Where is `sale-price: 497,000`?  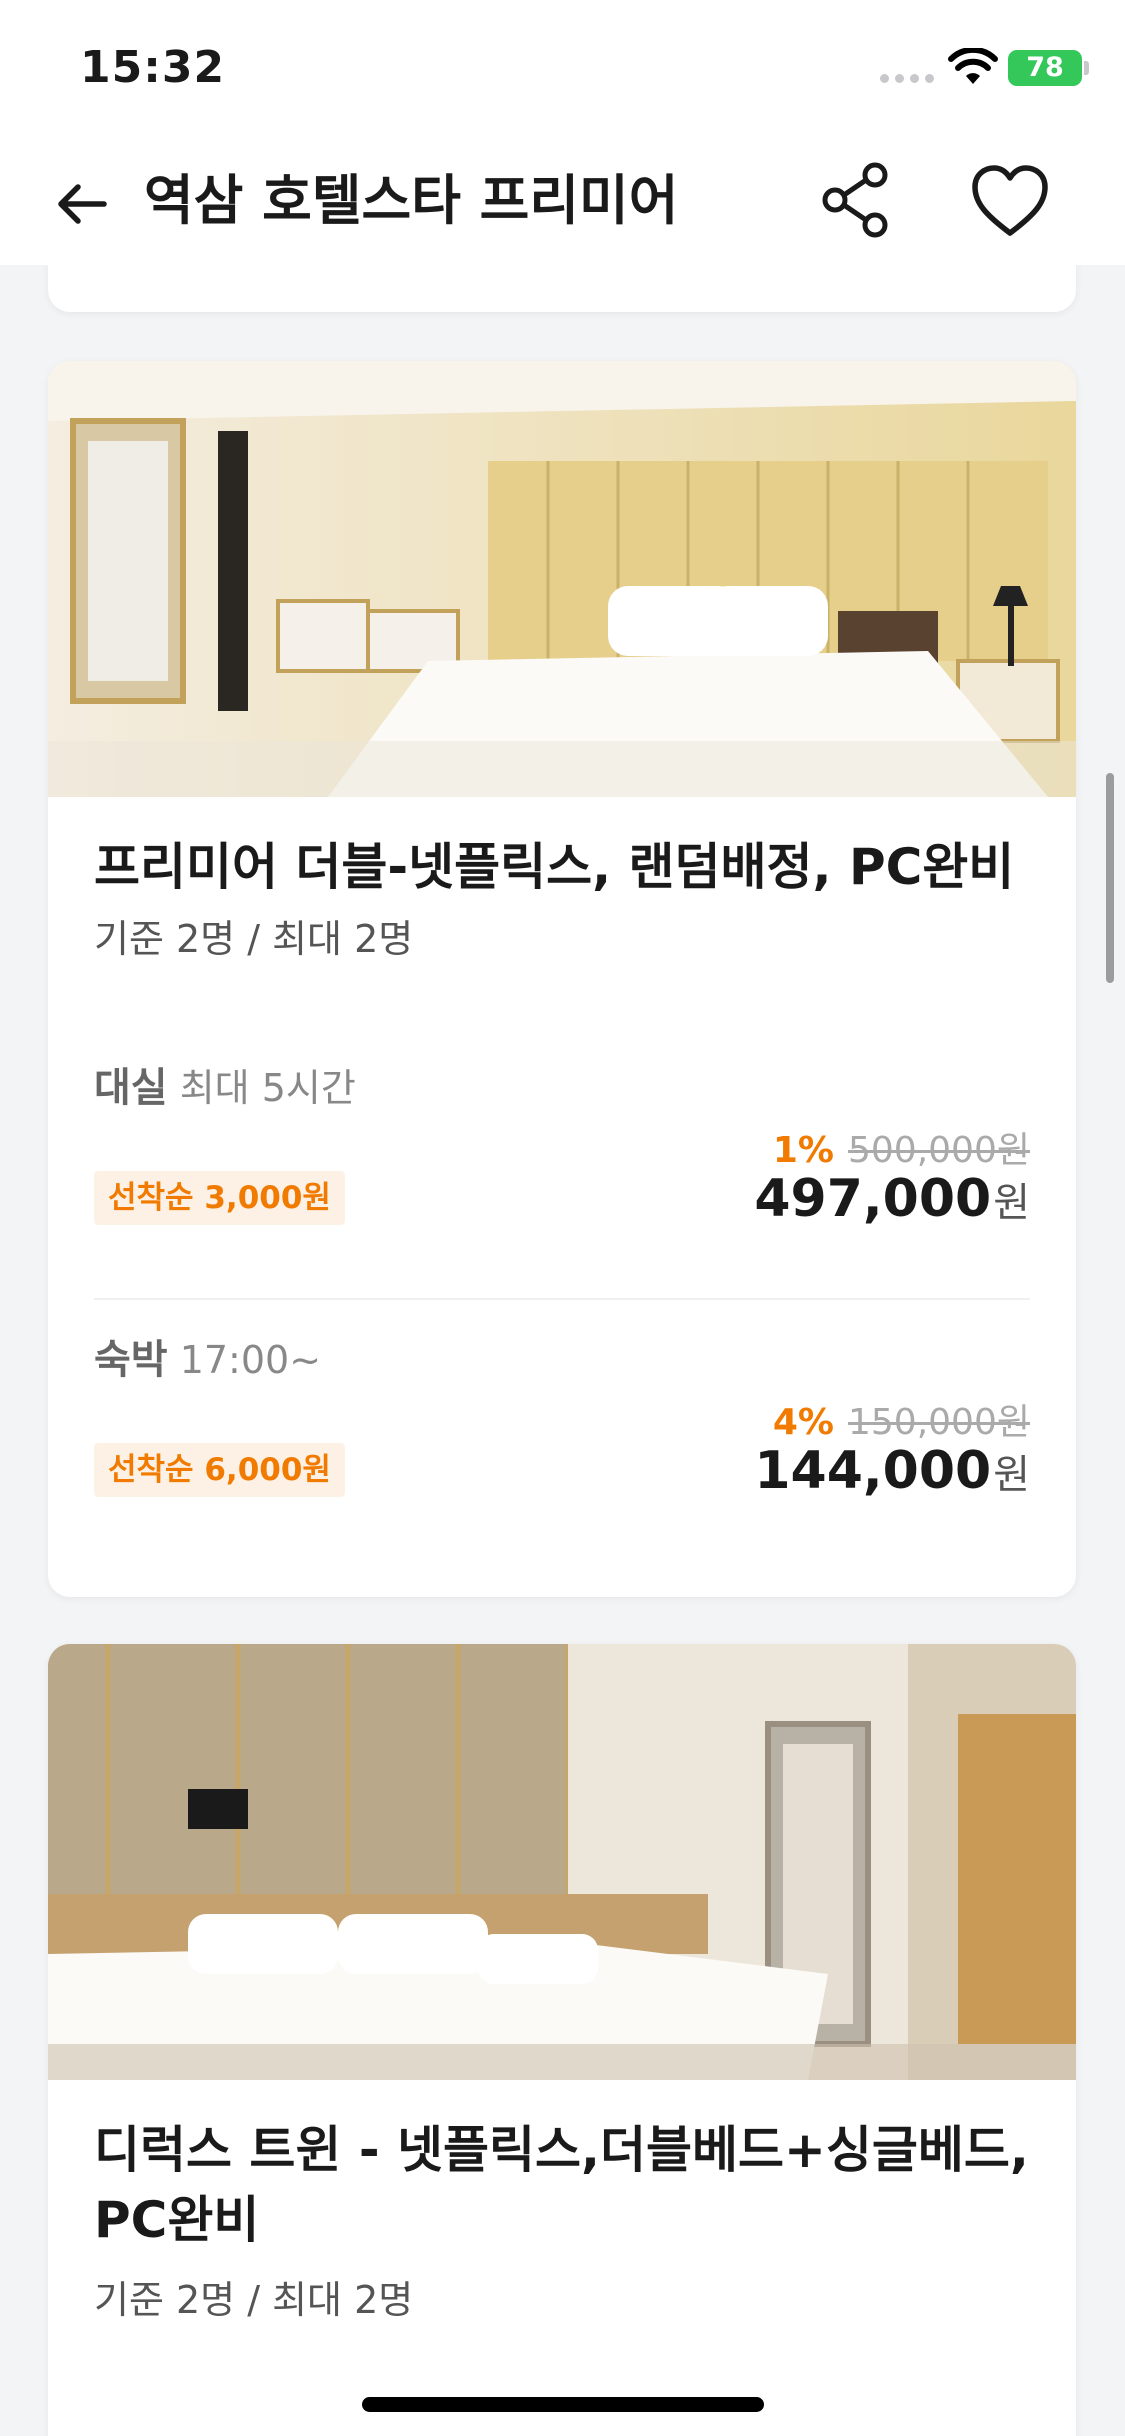
sale-price: 497,000 is located at coordinates (873, 1199).